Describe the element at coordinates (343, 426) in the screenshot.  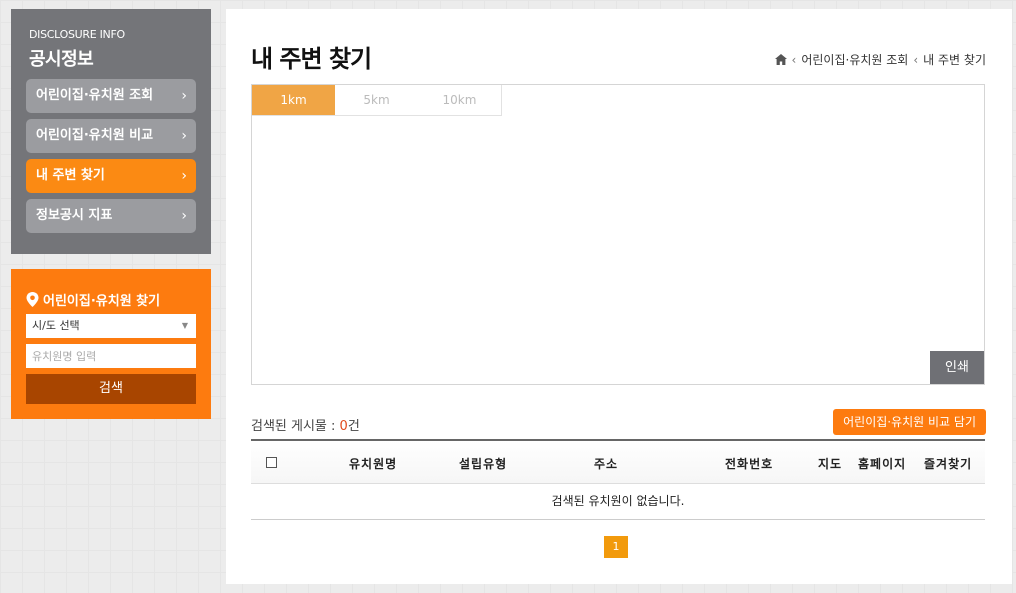
I see `result-count-value: 0` at that location.